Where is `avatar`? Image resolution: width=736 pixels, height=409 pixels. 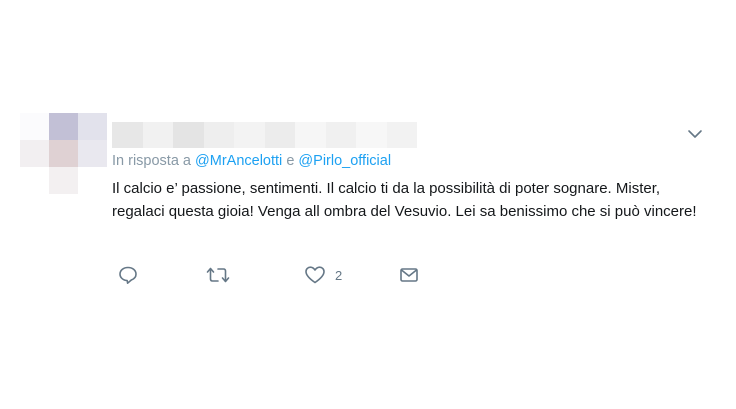
avatar is located at coordinates (63, 153).